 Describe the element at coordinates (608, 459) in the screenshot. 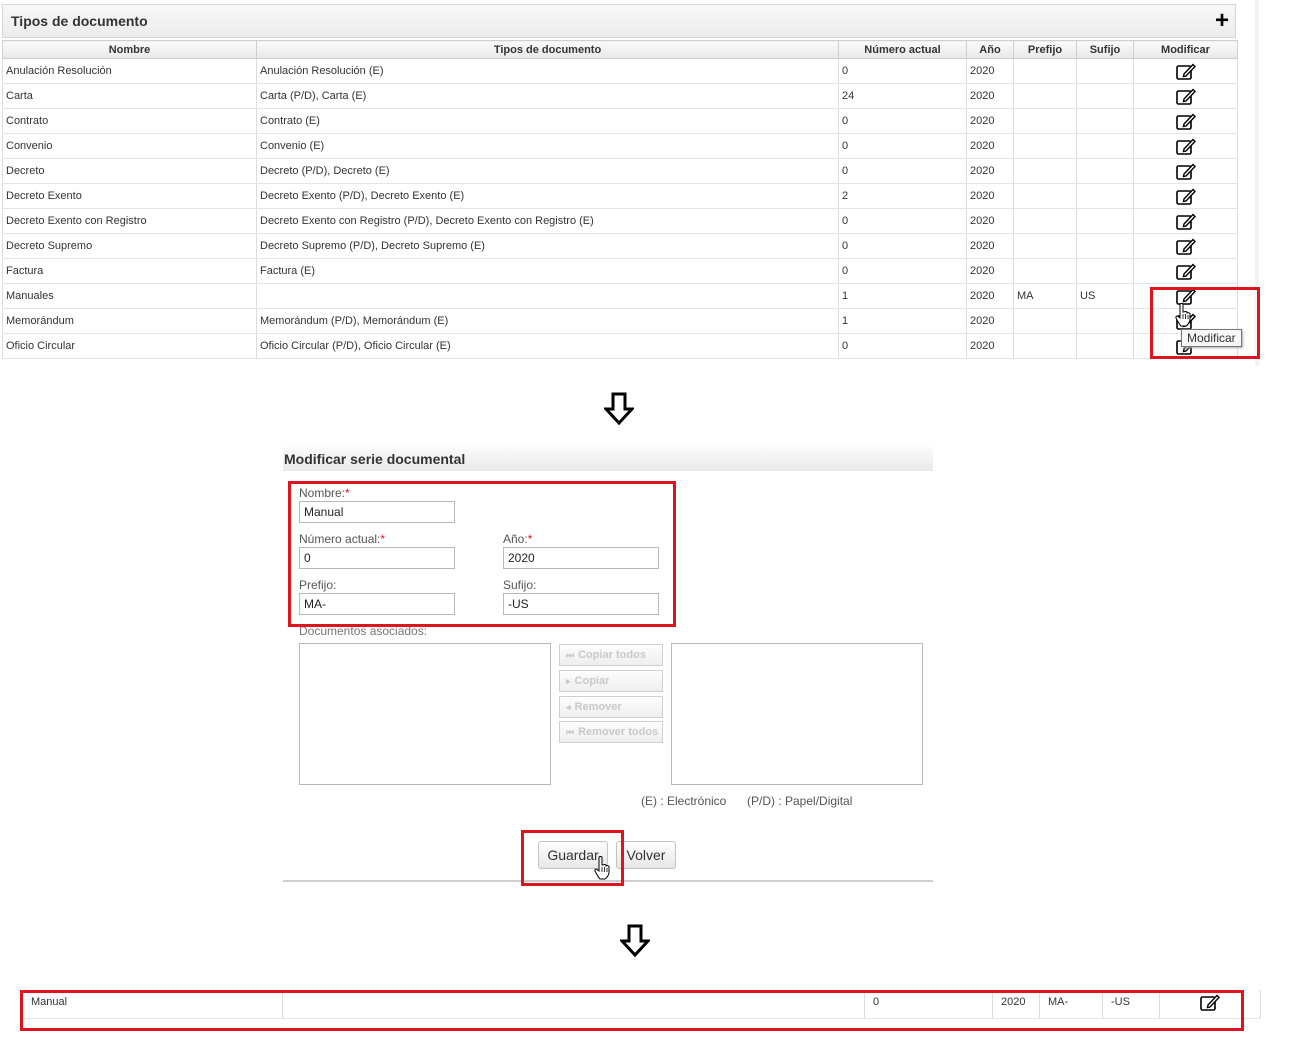

I see `form-header: Modificar serie documental` at that location.